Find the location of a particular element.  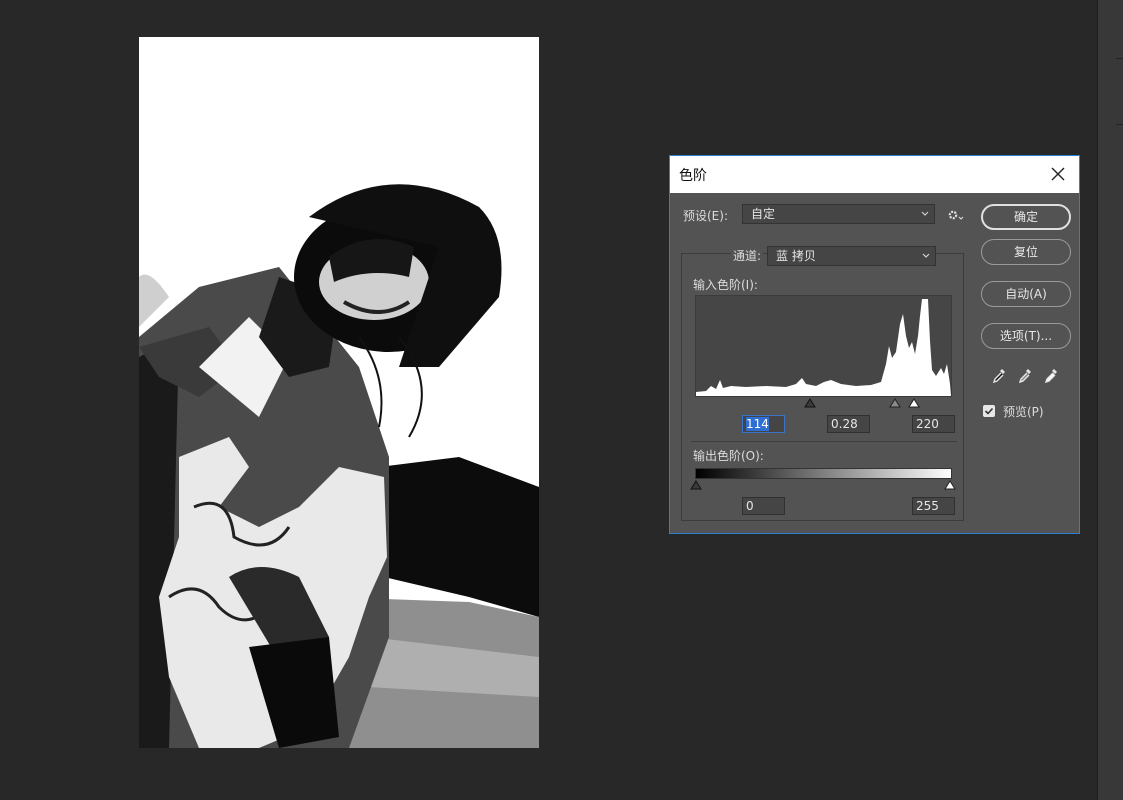

output-black-value: 0 is located at coordinates (750, 506).